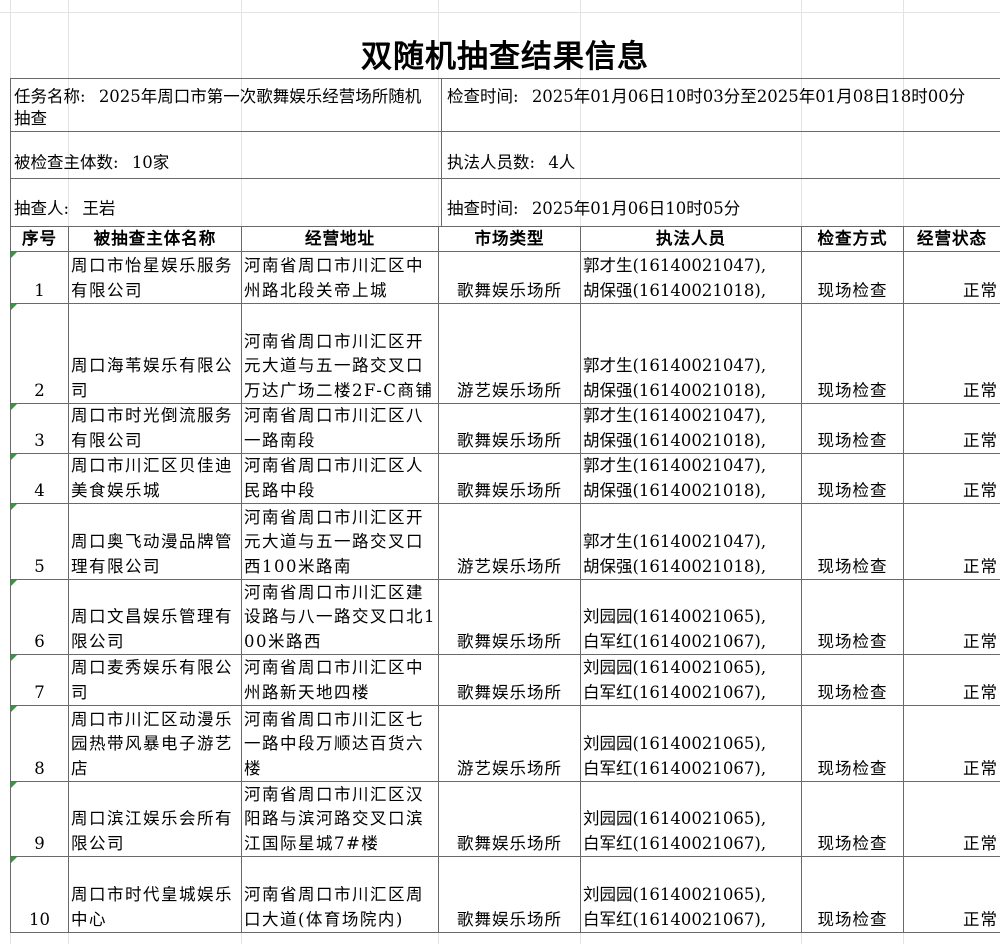 This screenshot has width=1000, height=944. I want to click on row-subject-name: 周口市时光倒流服务有限公司, so click(155, 428).